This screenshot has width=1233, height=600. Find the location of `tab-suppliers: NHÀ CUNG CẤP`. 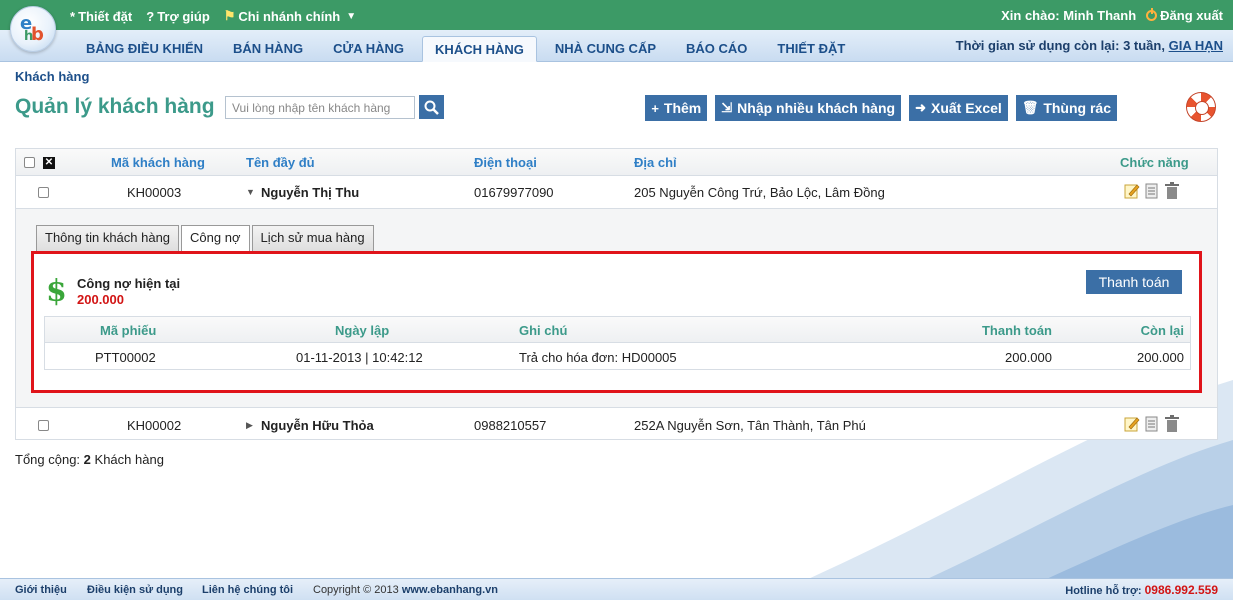

tab-suppliers: NHÀ CUNG CẤP is located at coordinates (605, 49).